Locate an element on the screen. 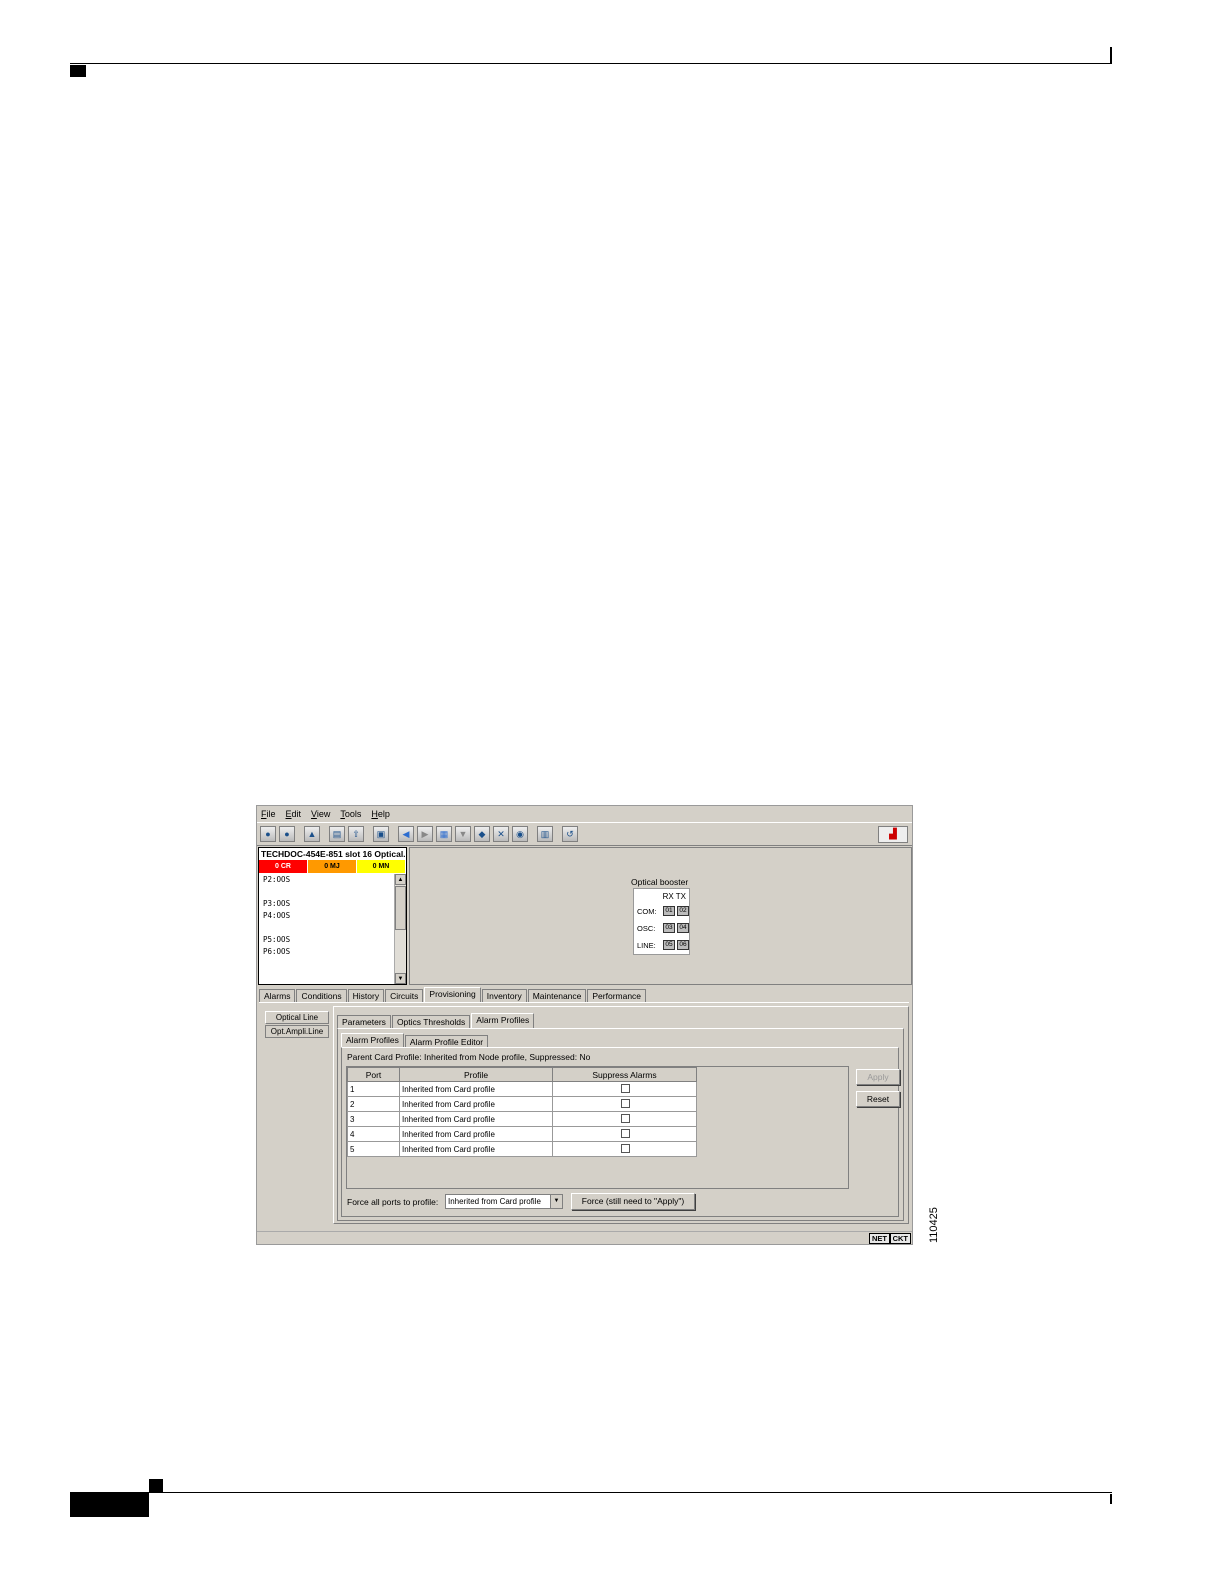  reset-button: Reset is located at coordinates (878, 1099).